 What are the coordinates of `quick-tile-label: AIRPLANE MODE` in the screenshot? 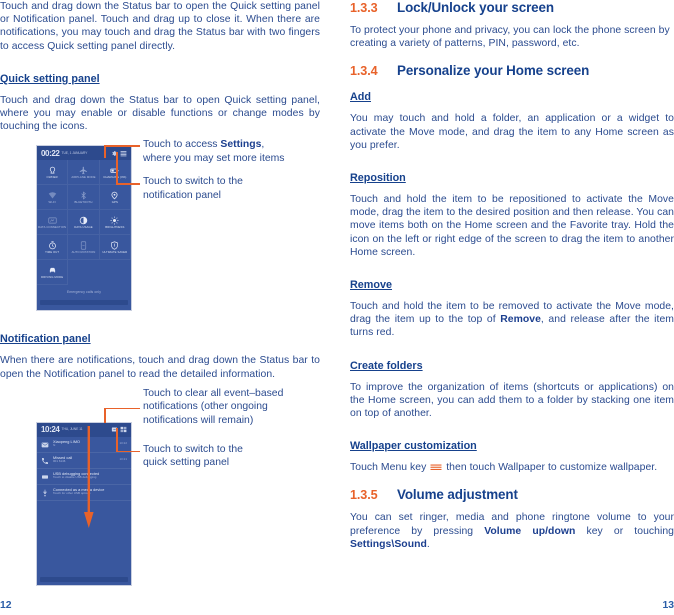 It's located at (83, 176).